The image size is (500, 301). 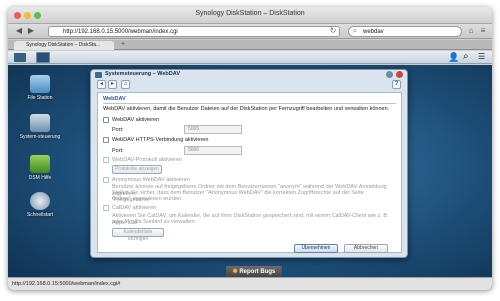 I want to click on report-bugs-label: Report Bugs, so click(x=257, y=272).